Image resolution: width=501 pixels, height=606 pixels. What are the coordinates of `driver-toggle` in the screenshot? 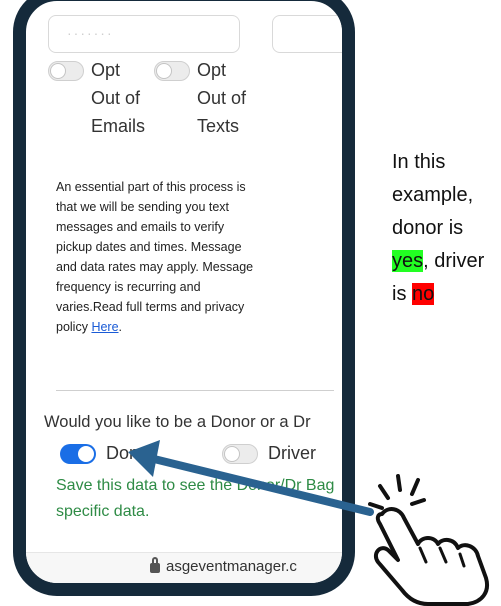 It's located at (240, 453).